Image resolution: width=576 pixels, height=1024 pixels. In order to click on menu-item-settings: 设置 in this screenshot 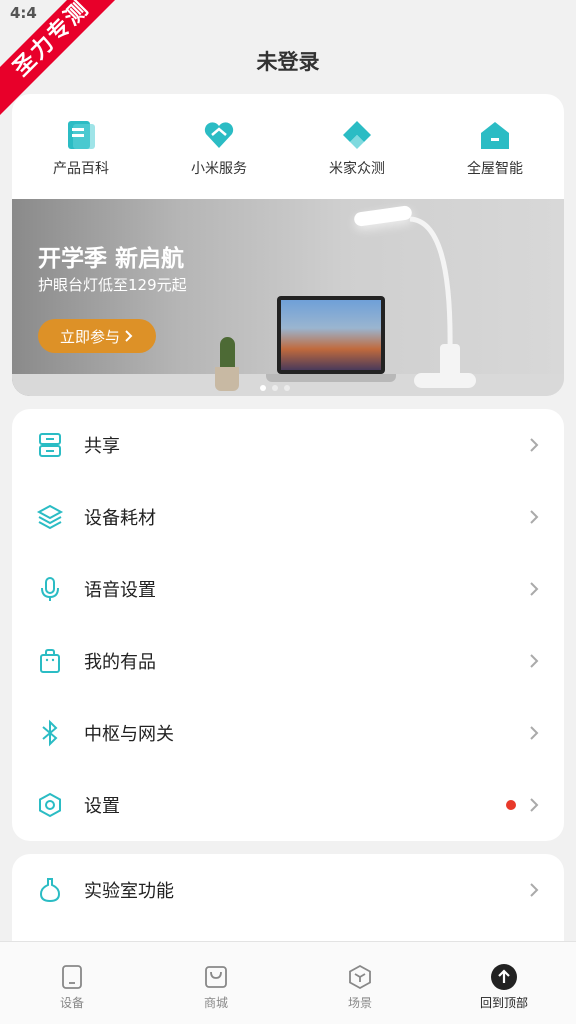, I will do `click(288, 805)`.